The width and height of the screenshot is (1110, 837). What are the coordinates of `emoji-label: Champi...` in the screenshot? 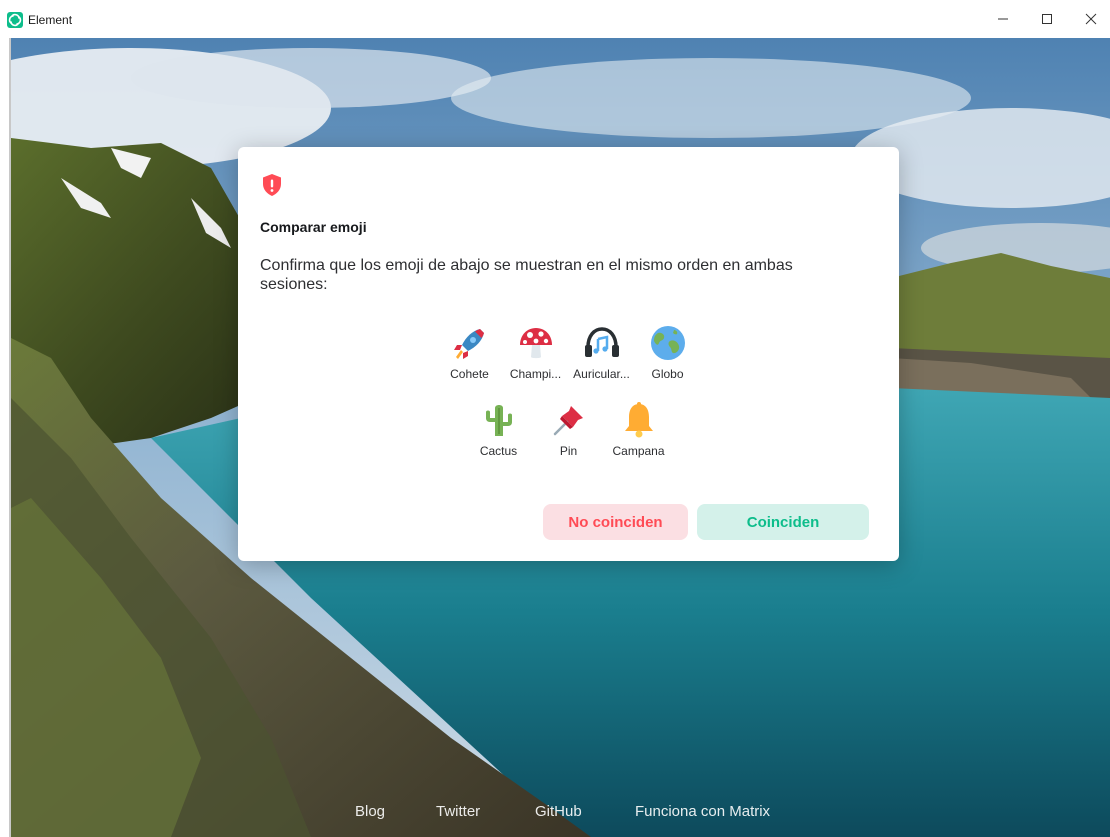 It's located at (535, 374).